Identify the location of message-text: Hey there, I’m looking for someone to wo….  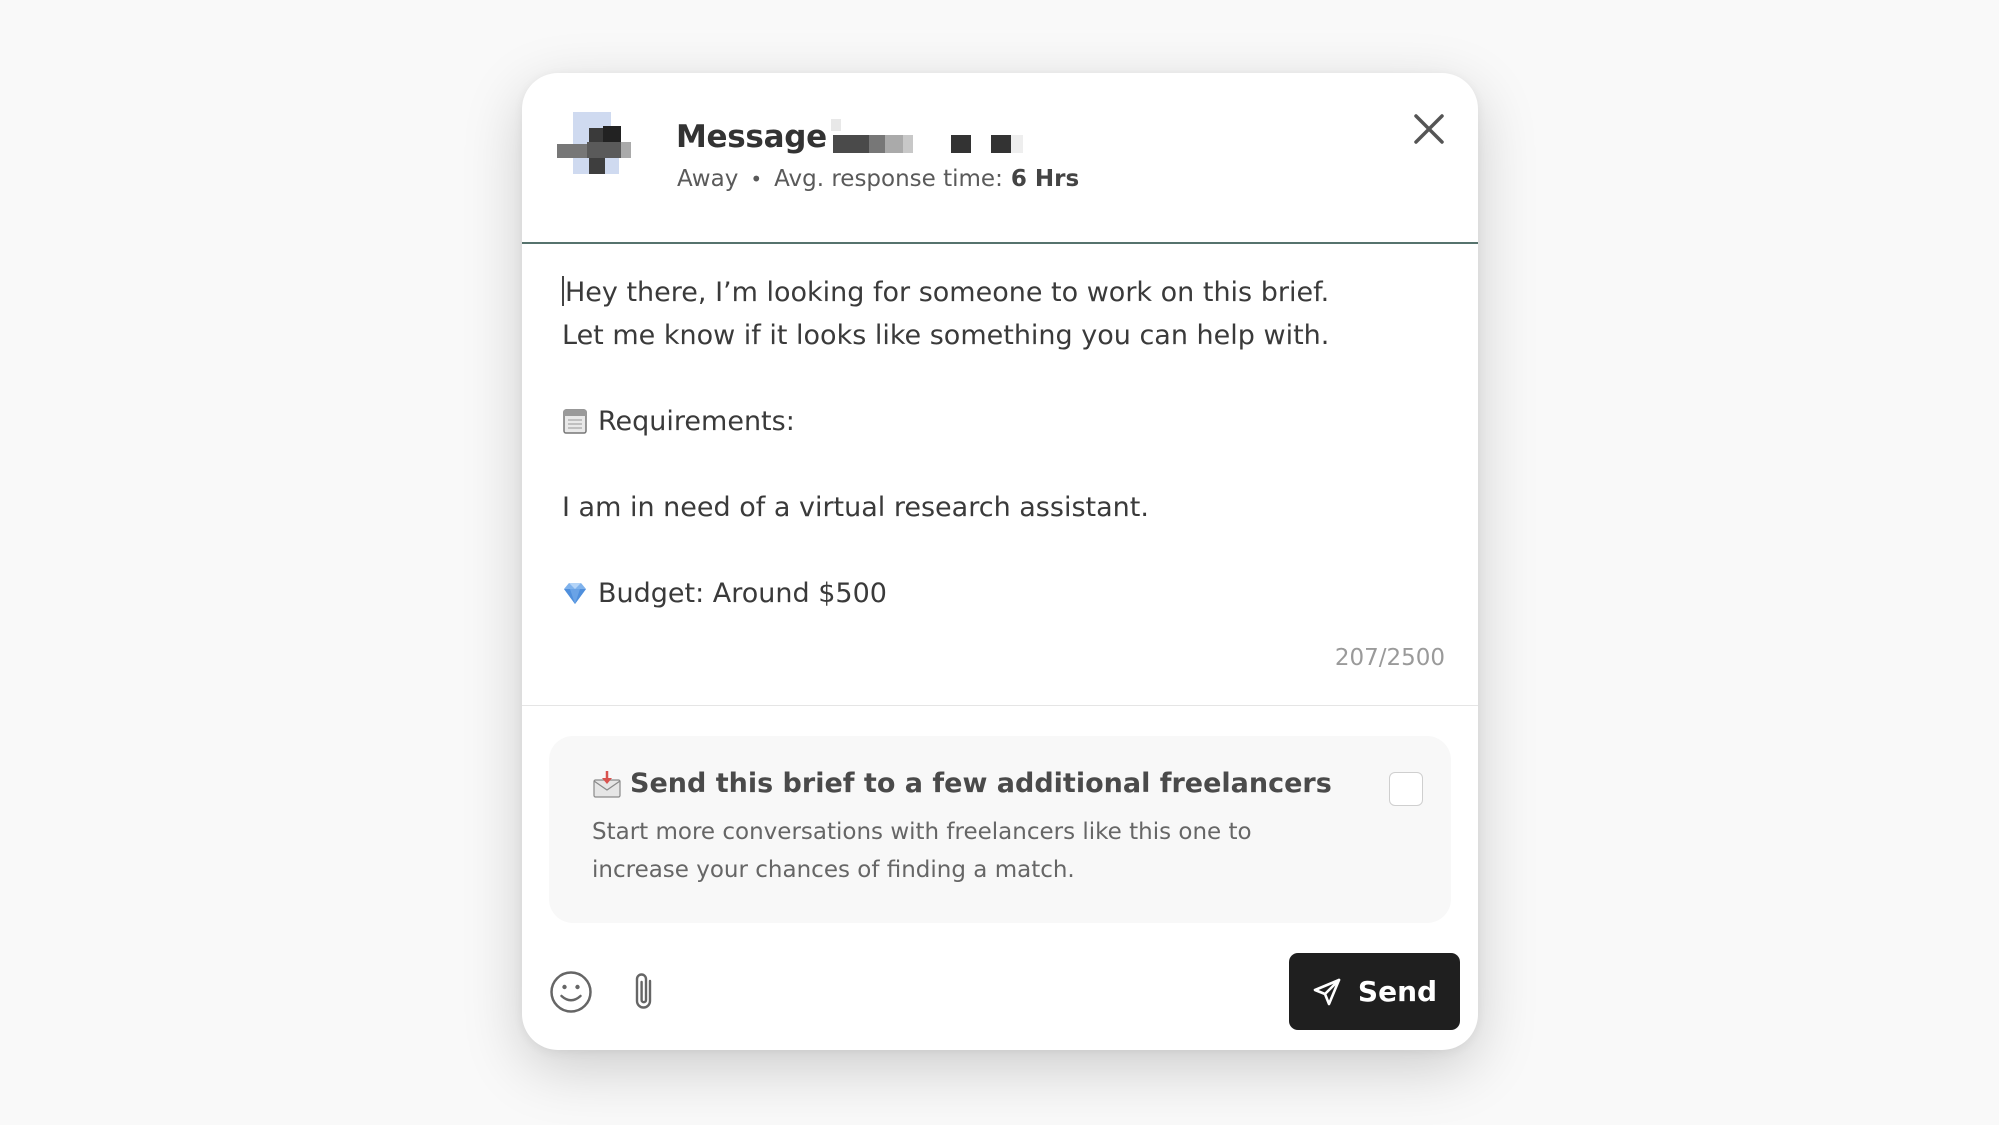
(947, 292).